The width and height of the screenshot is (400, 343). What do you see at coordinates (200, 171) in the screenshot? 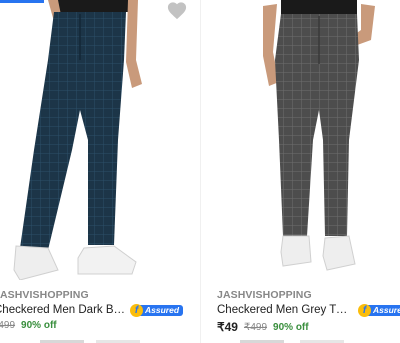
I see `card-divider` at bounding box center [200, 171].